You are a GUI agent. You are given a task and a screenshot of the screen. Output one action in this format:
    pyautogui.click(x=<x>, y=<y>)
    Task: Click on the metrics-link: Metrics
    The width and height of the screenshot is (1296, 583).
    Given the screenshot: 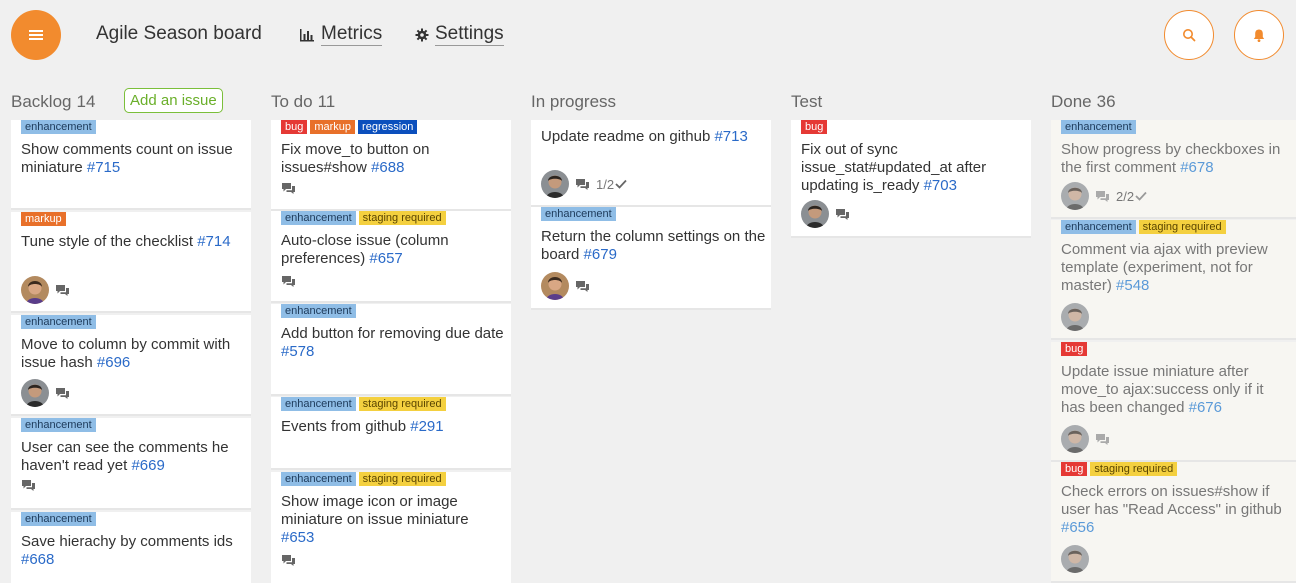 What is the action you would take?
    pyautogui.click(x=341, y=34)
    